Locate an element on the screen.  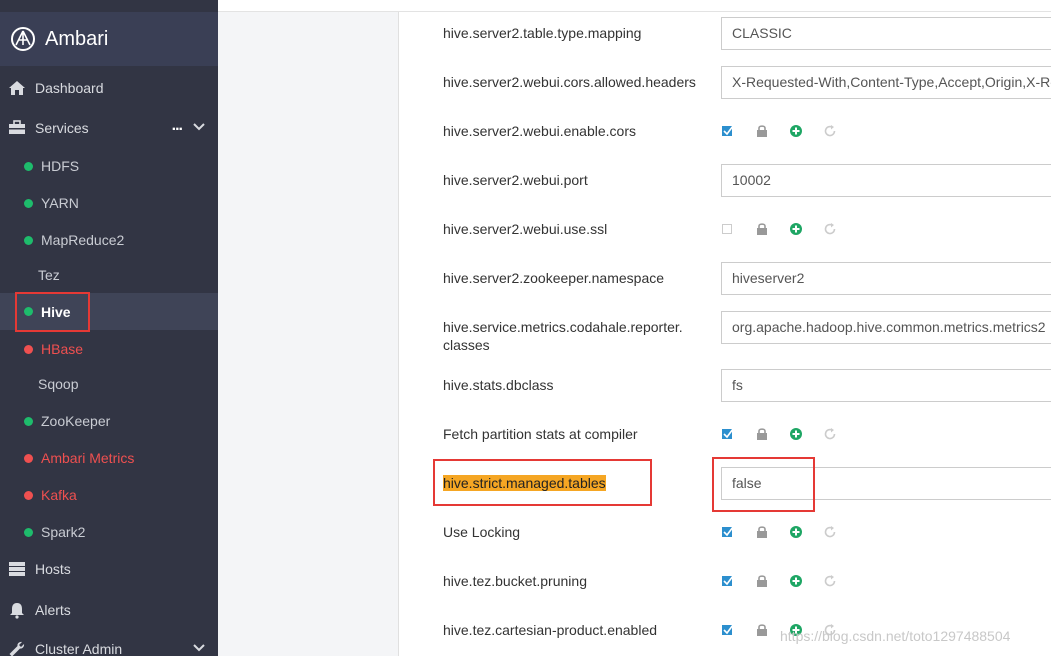
property-value-input: hiveserver2 is located at coordinates (886, 278).